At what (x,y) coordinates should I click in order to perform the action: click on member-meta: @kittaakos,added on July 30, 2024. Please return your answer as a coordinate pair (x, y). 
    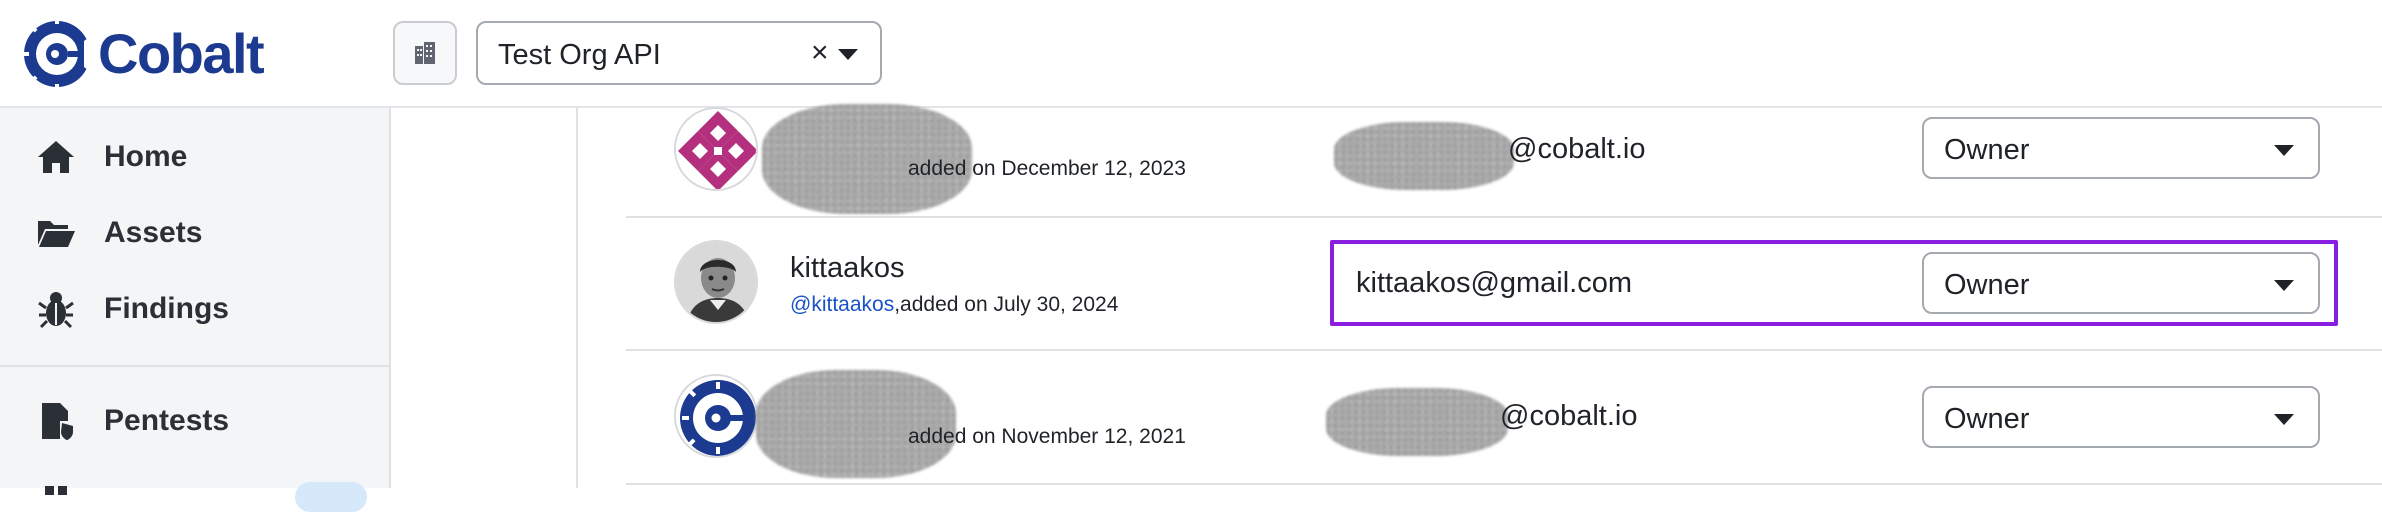
    Looking at the image, I should click on (954, 305).